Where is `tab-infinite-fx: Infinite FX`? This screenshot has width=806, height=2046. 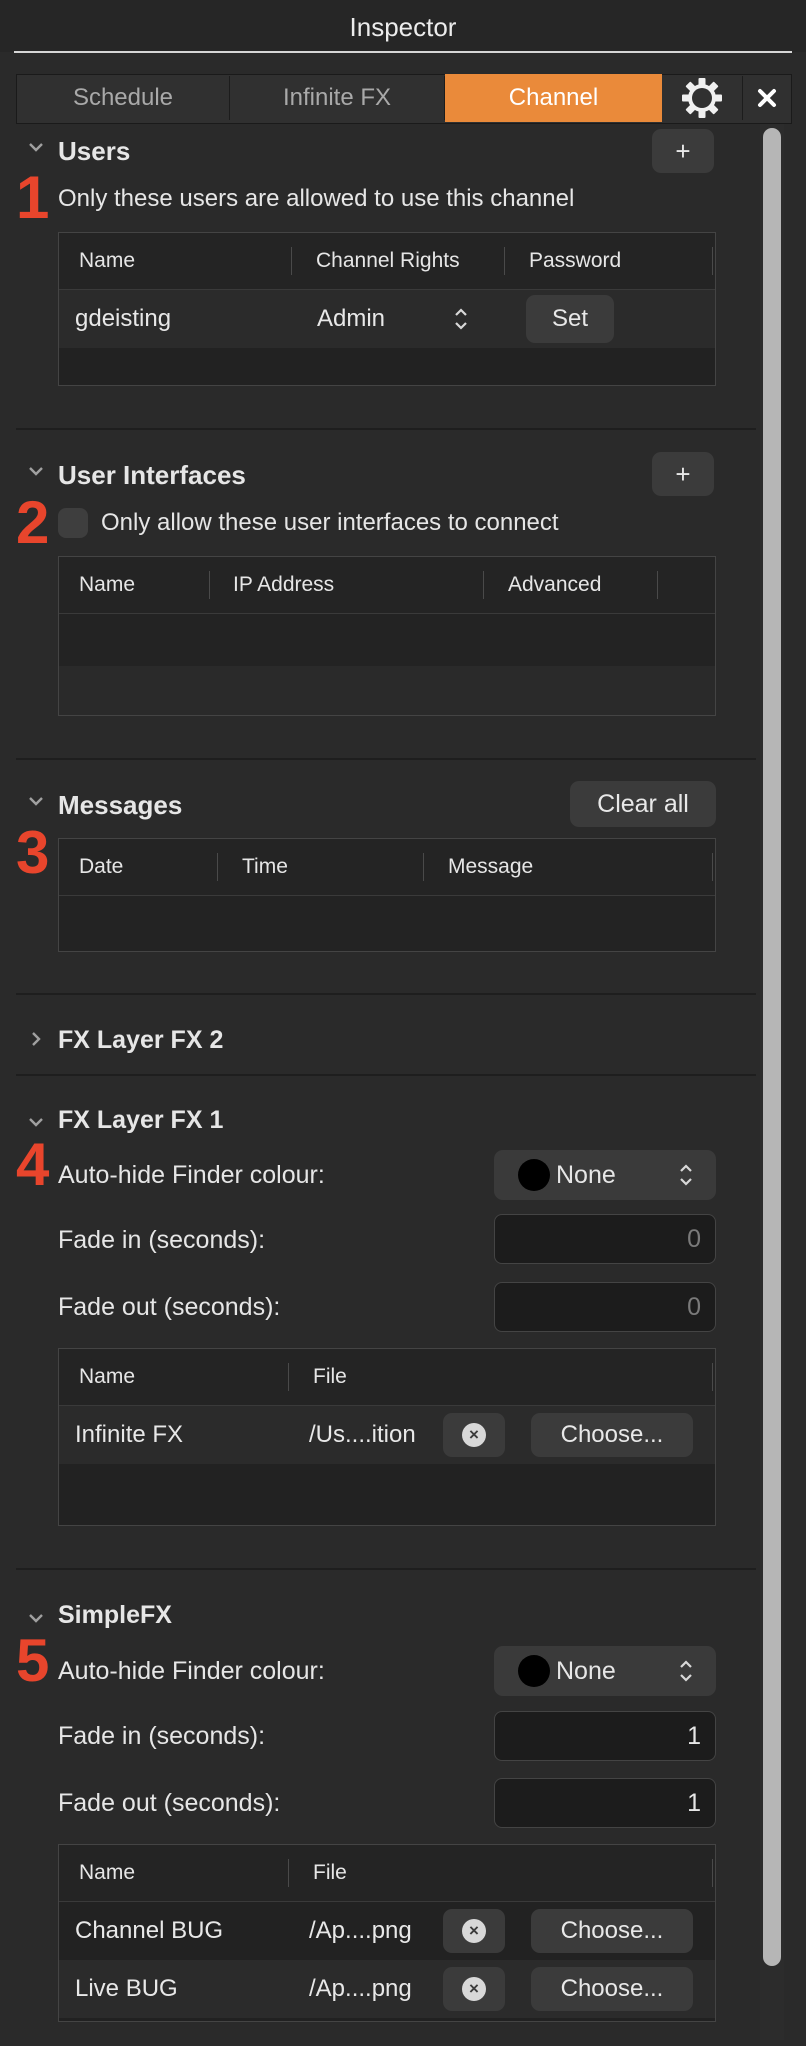 tab-infinite-fx: Infinite FX is located at coordinates (337, 98).